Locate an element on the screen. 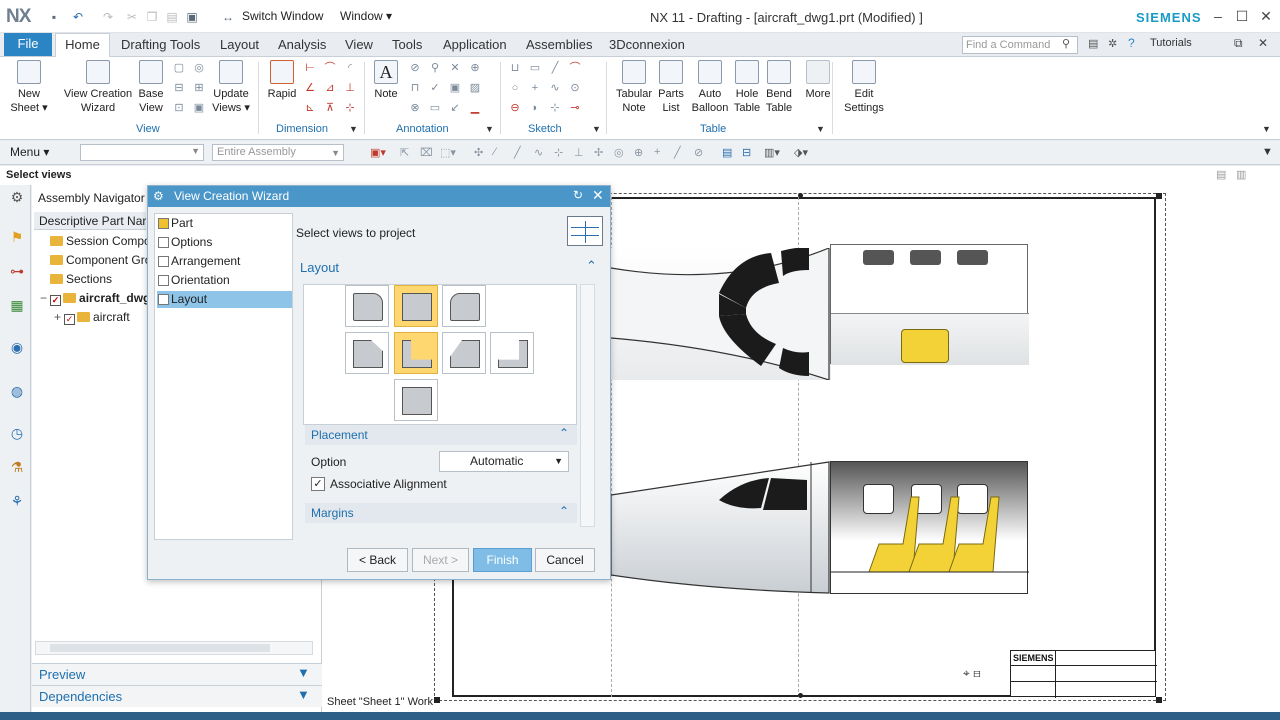 This screenshot has height=720, width=1280. parts-list-button: Parts List is located at coordinates (671, 87).